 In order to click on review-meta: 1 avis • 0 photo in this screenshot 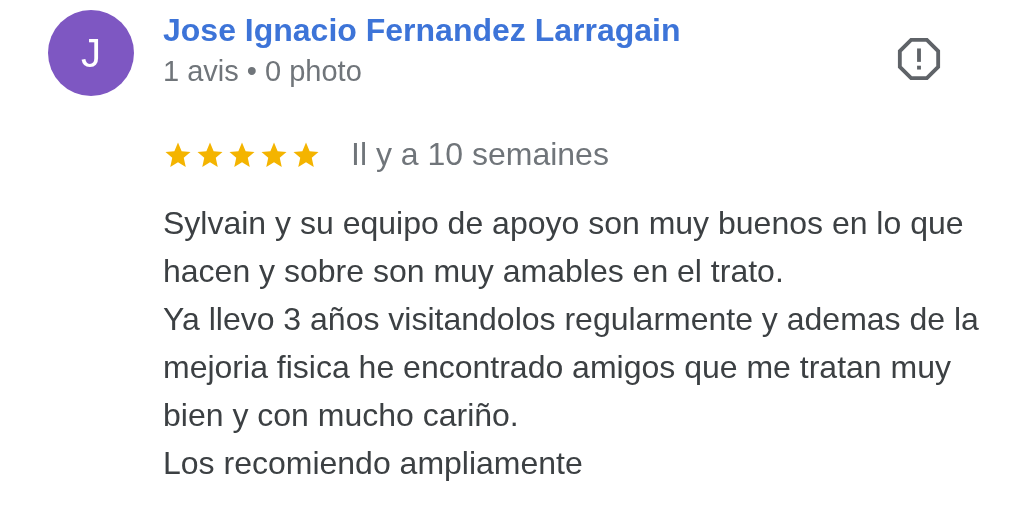, I will do `click(263, 71)`.